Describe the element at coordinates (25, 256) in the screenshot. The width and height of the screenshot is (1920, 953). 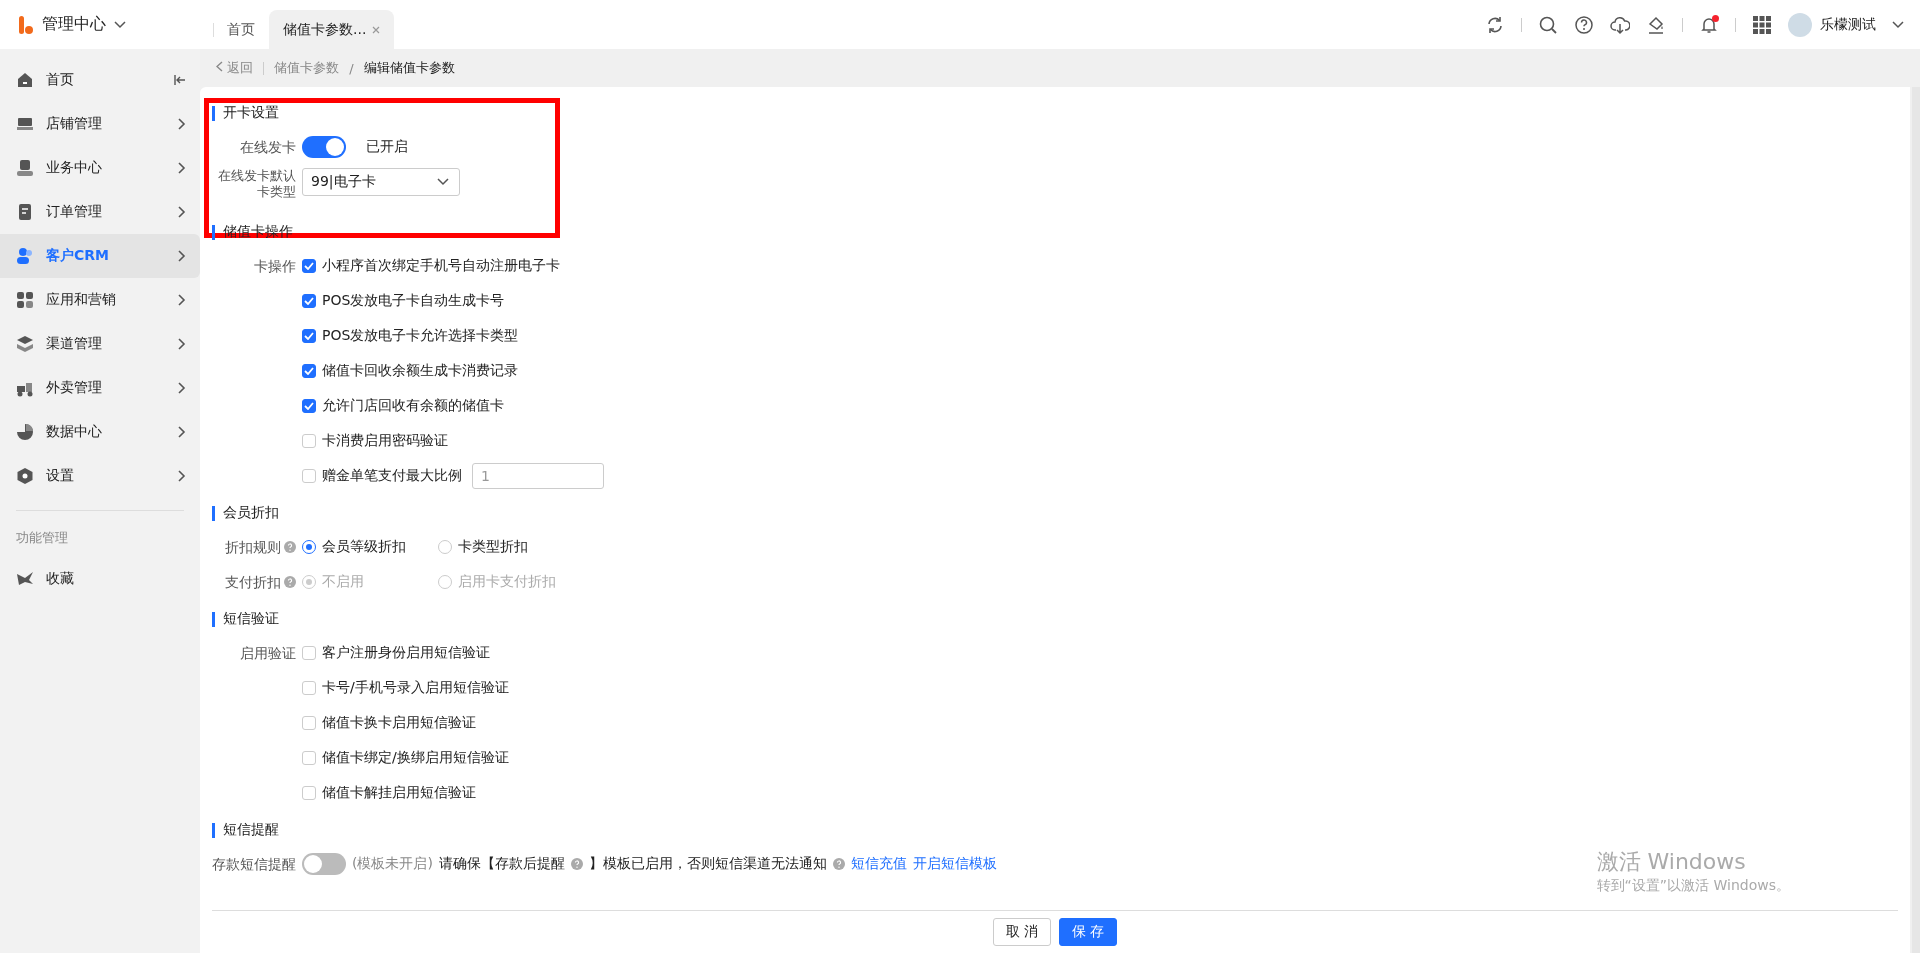
I see `people-icon` at that location.